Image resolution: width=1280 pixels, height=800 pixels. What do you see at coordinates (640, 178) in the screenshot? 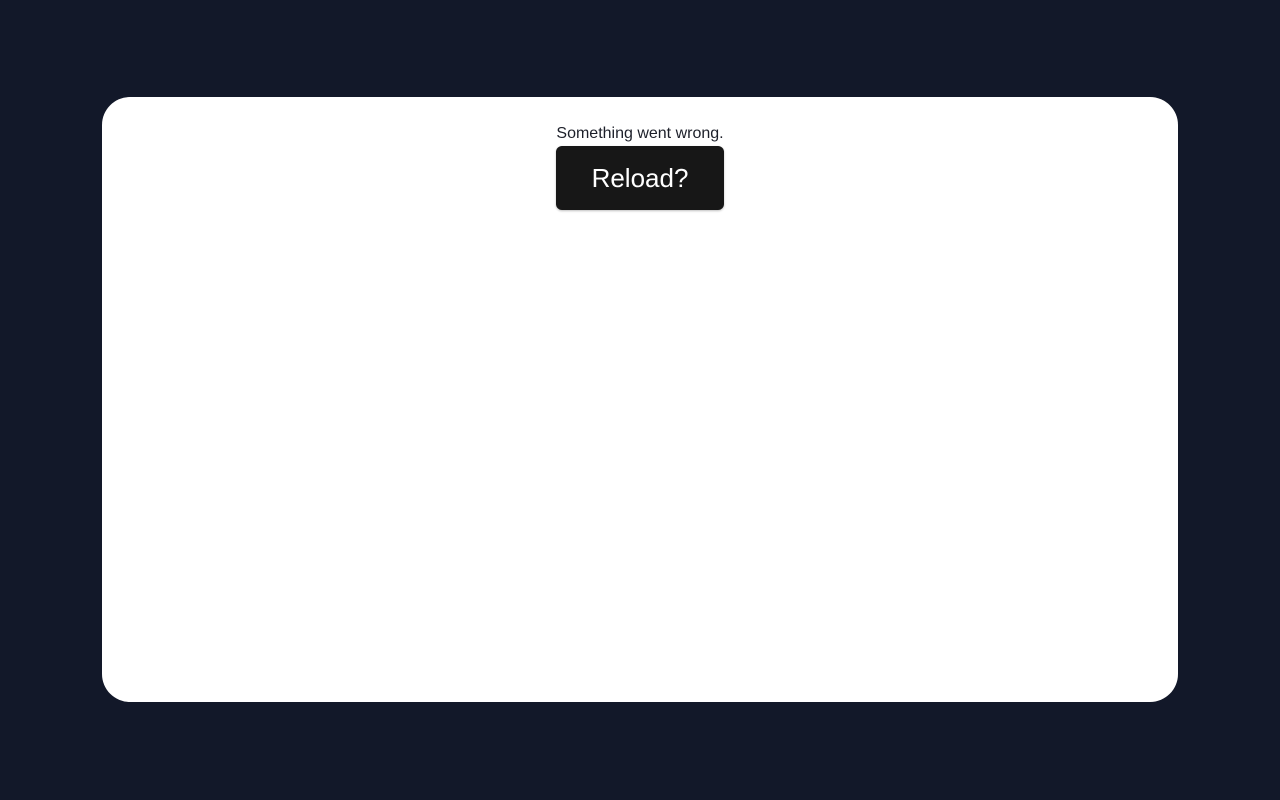
I see `reload-button: Reload?` at bounding box center [640, 178].